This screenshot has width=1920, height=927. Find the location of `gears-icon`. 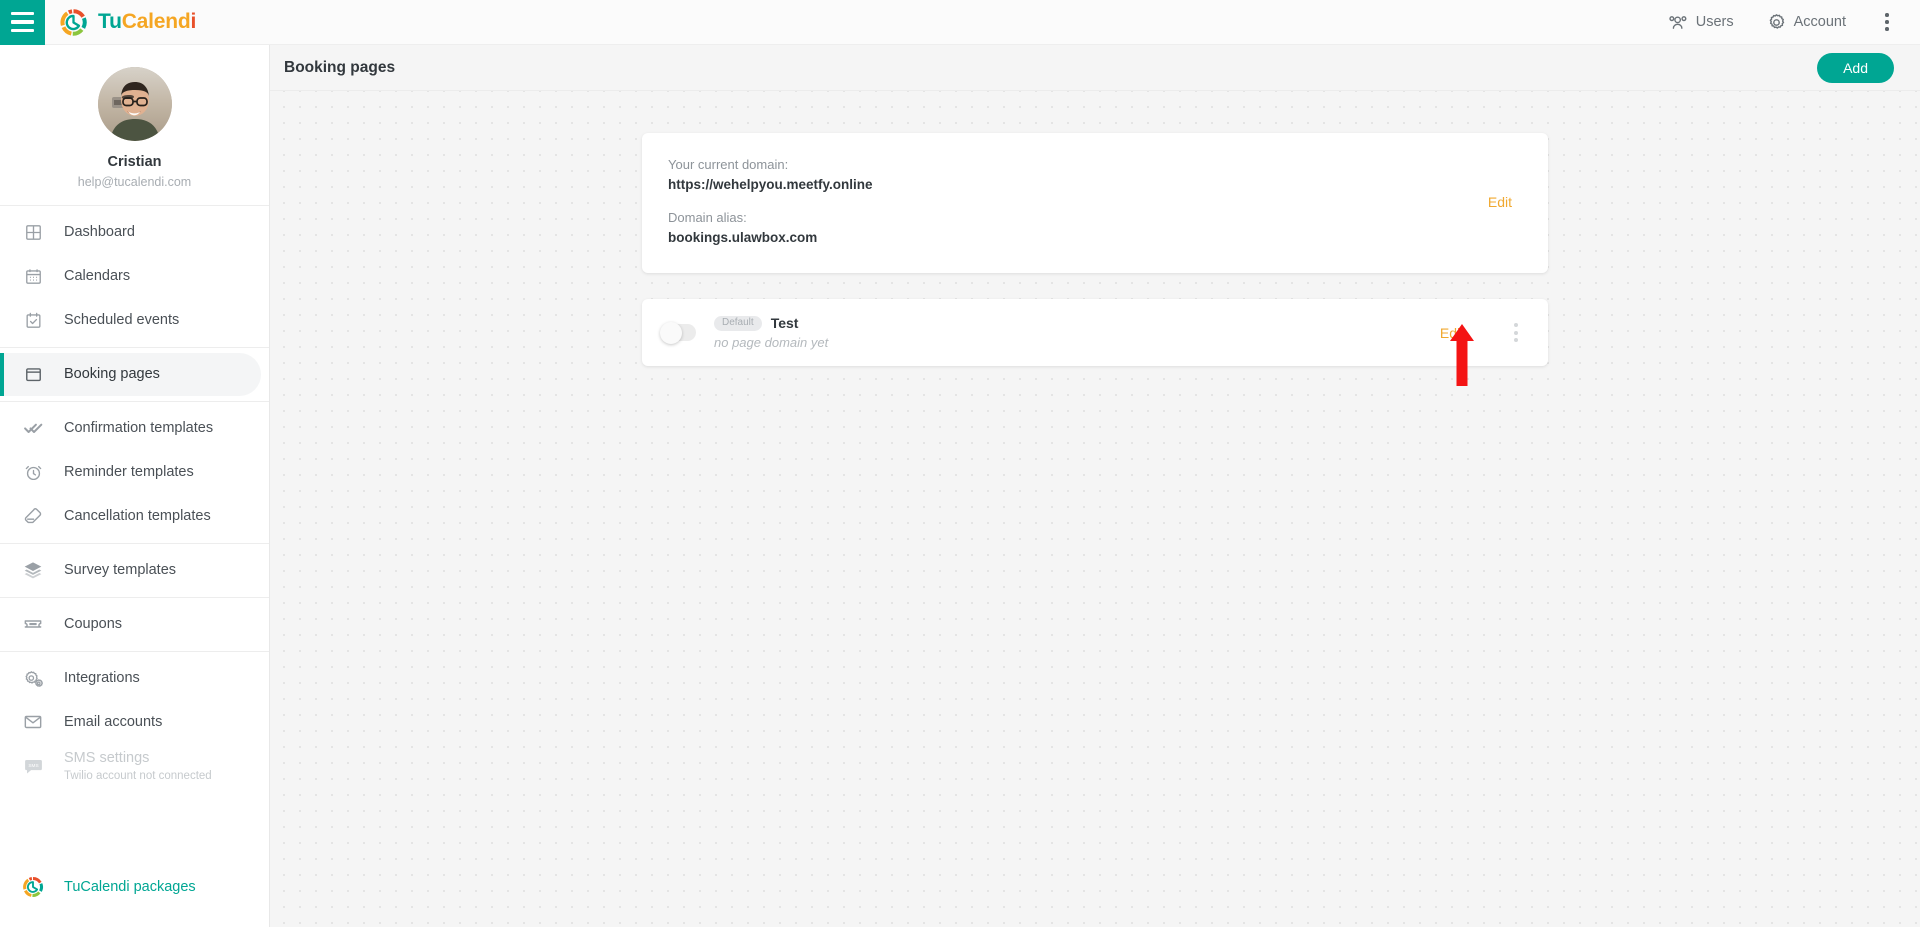

gears-icon is located at coordinates (33, 678).